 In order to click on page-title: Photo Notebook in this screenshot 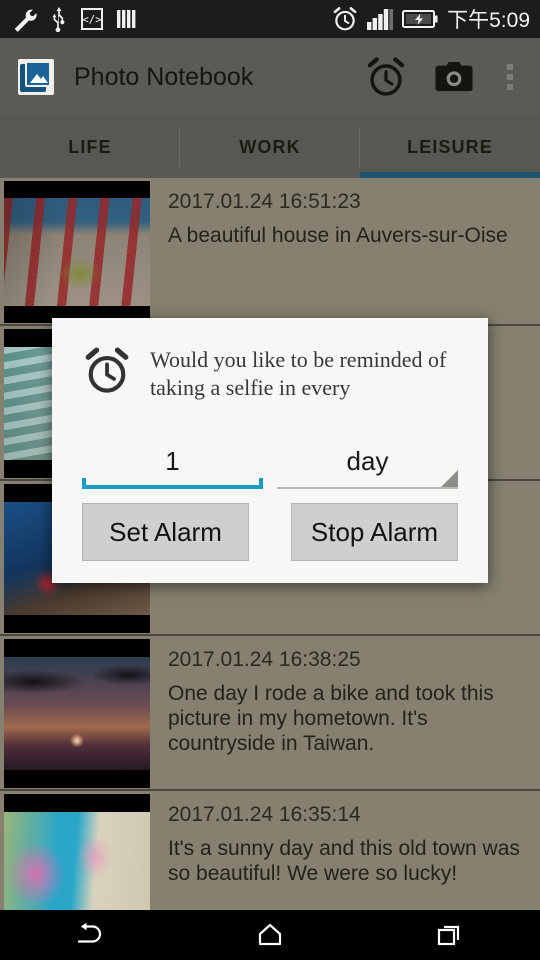, I will do `click(164, 76)`.